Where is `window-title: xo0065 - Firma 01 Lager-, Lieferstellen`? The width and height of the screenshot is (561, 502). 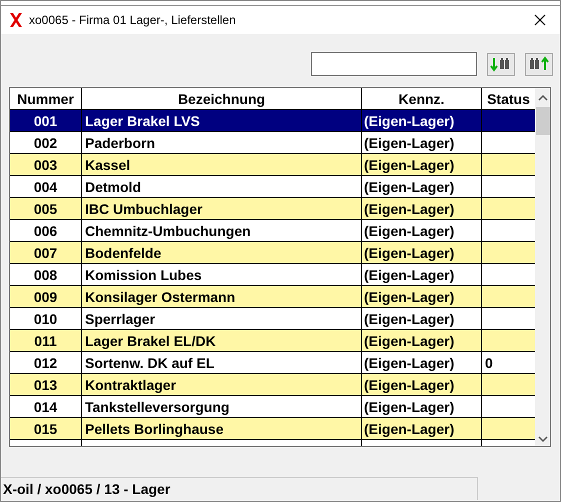
window-title: xo0065 - Firma 01 Lager-, Lieferstellen is located at coordinates (133, 20).